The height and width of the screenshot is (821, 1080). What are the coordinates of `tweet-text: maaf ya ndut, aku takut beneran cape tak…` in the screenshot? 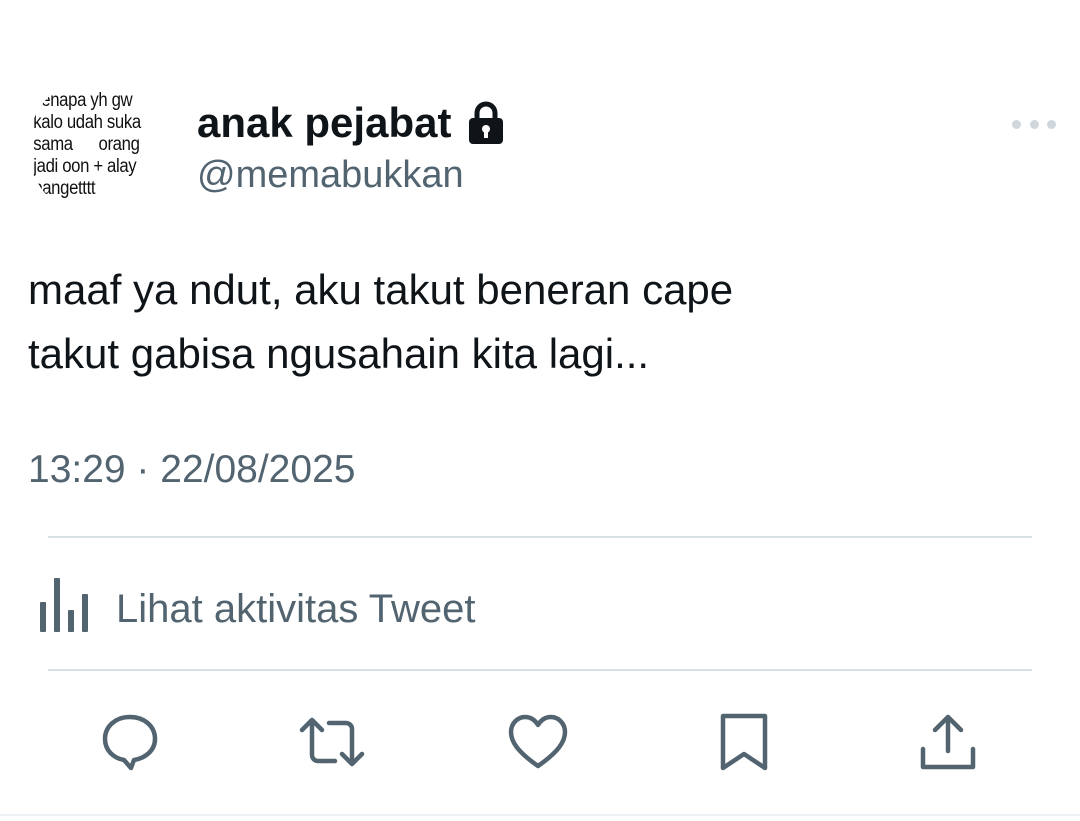 It's located at (538, 322).